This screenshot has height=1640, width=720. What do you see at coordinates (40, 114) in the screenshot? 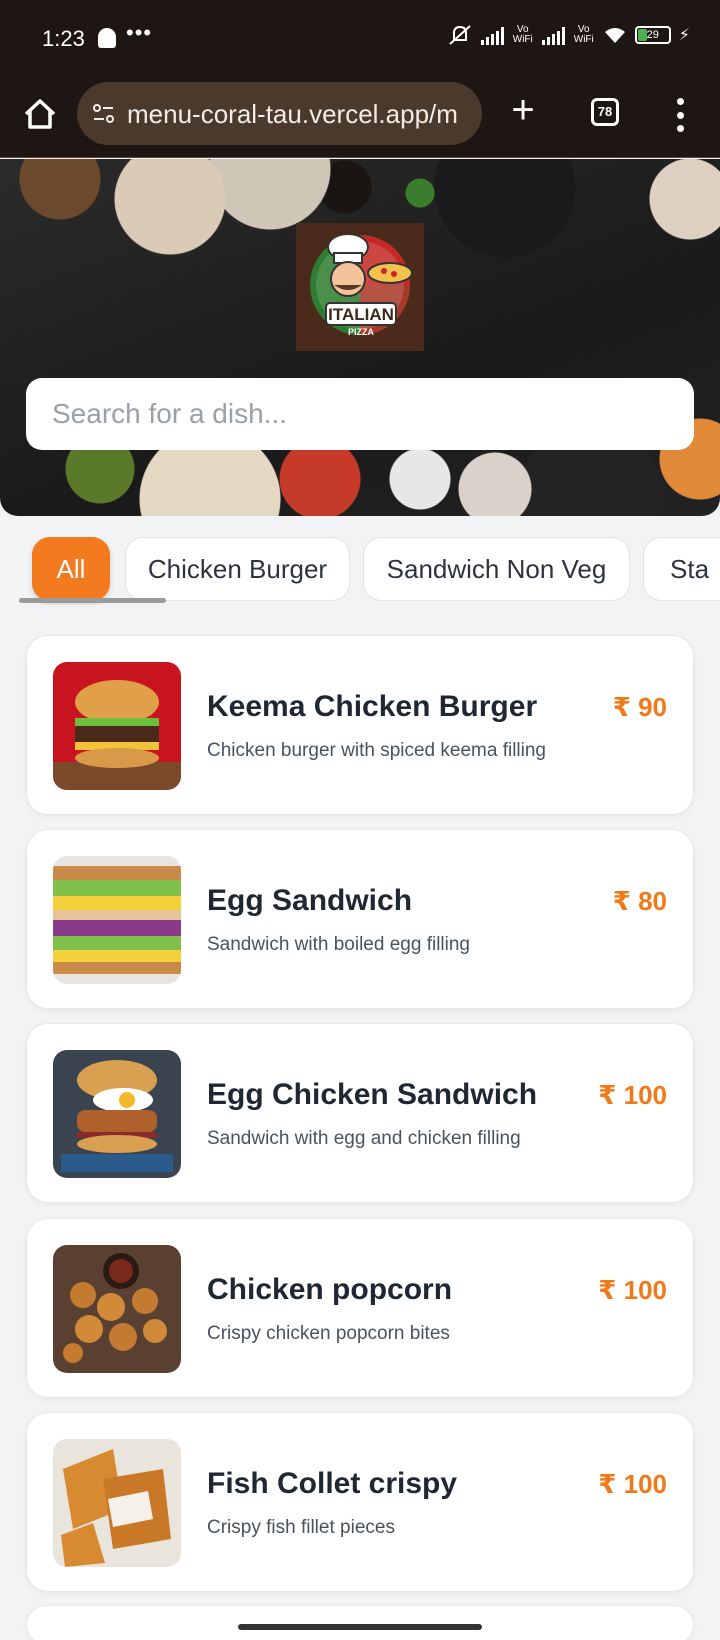
I see `home-icon` at bounding box center [40, 114].